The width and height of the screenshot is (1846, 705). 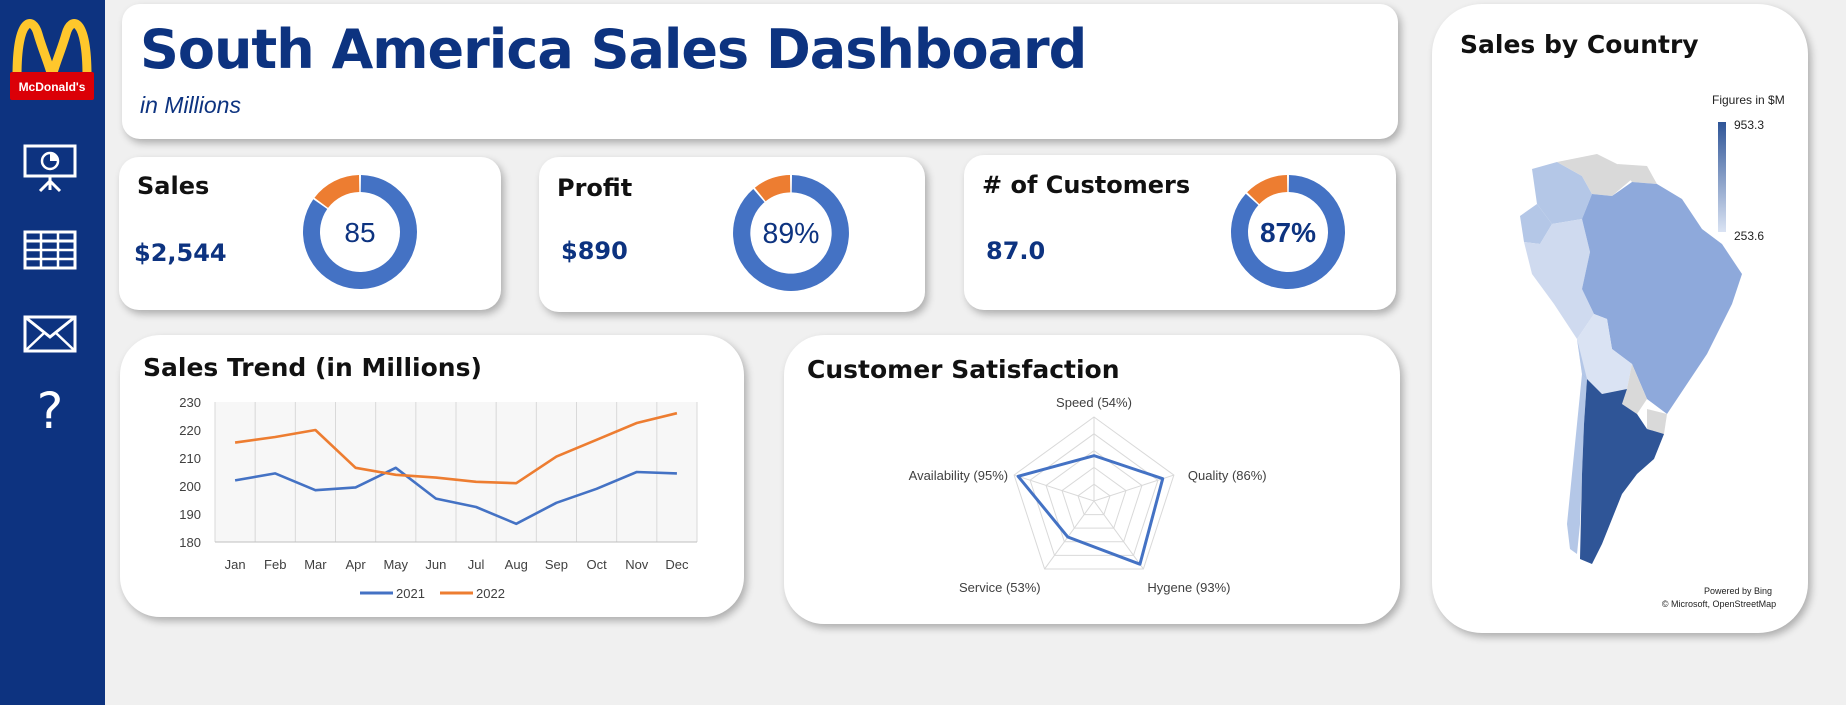 I want to click on x-tick-label: Jun, so click(x=435, y=564).